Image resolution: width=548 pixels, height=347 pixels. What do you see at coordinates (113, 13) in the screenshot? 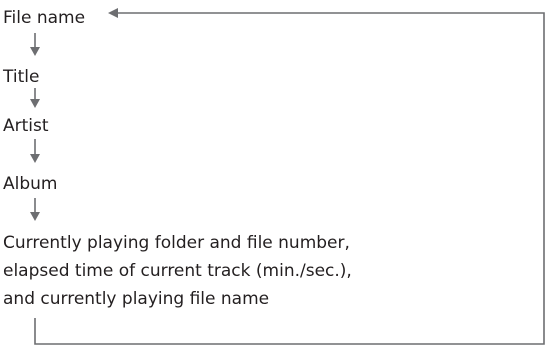
I see `loop-back-arrow-head` at bounding box center [113, 13].